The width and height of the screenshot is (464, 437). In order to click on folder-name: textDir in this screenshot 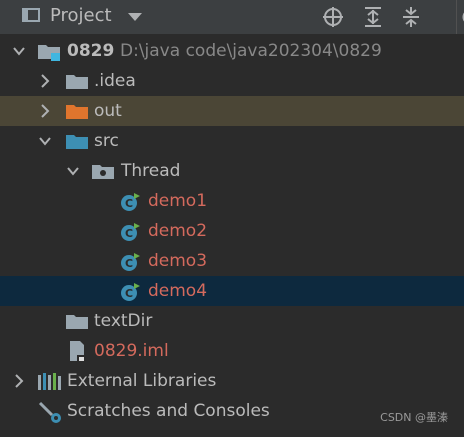, I will do `click(123, 321)`.